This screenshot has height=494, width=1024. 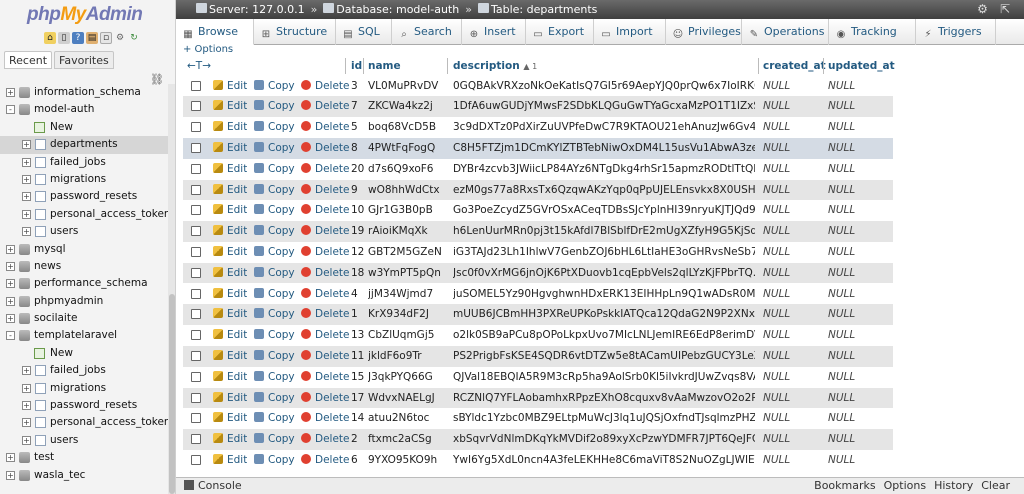 What do you see at coordinates (905, 485) in the screenshot?
I see `console-options: Options` at bounding box center [905, 485].